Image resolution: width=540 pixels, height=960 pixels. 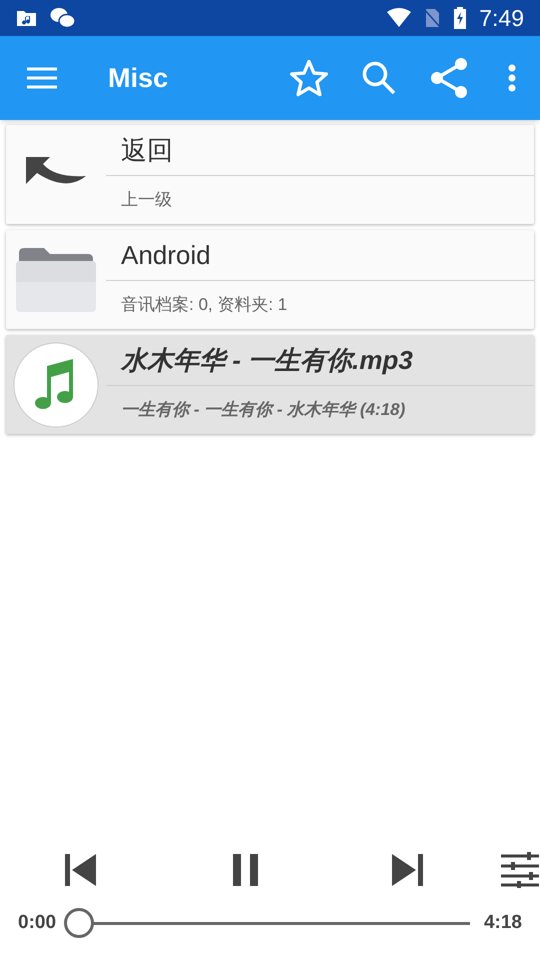 What do you see at coordinates (460, 18) in the screenshot?
I see `battery-charging-icon` at bounding box center [460, 18].